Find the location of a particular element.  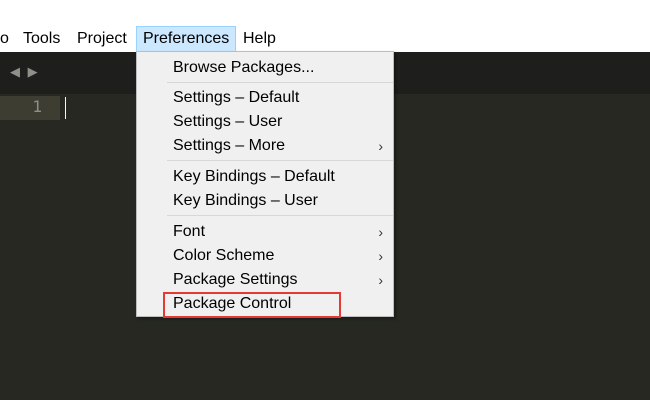

line-number: 1 is located at coordinates (37, 106).